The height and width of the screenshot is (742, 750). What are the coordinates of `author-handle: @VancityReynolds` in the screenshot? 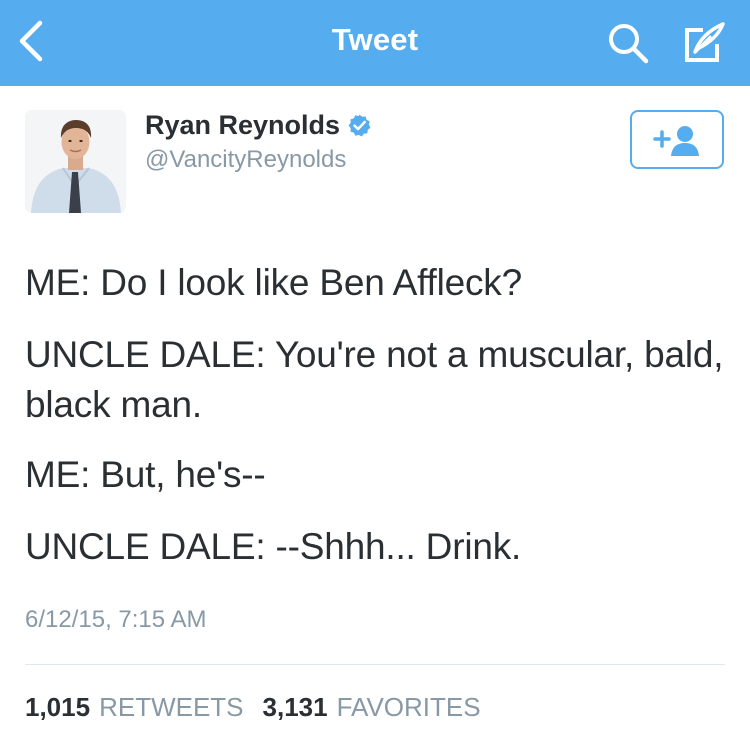 It's located at (245, 160).